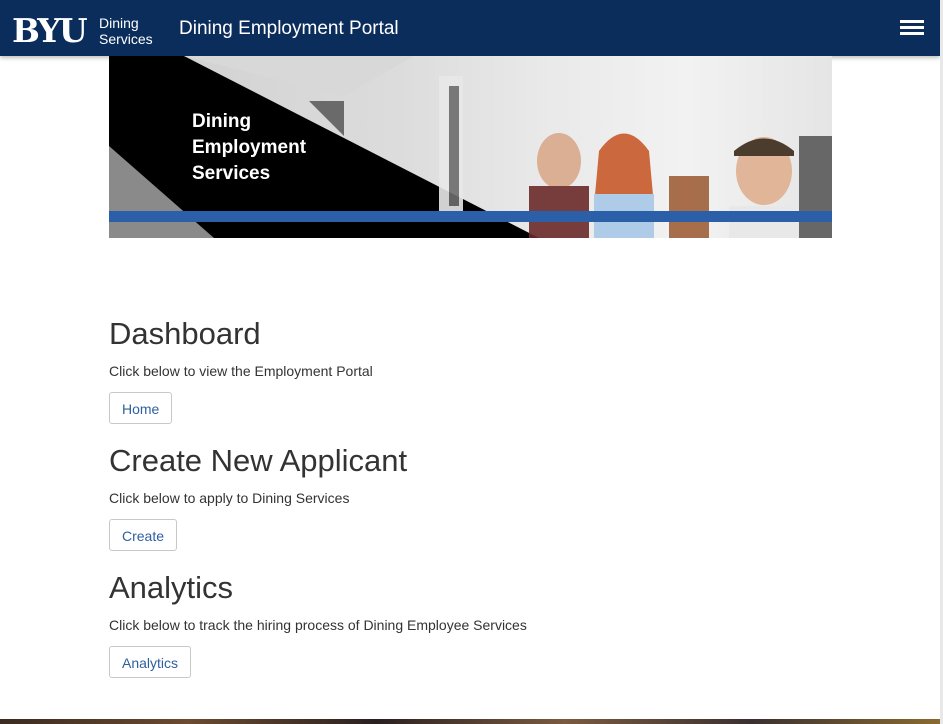  Describe the element at coordinates (141, 408) in the screenshot. I see `home-button: Home` at that location.